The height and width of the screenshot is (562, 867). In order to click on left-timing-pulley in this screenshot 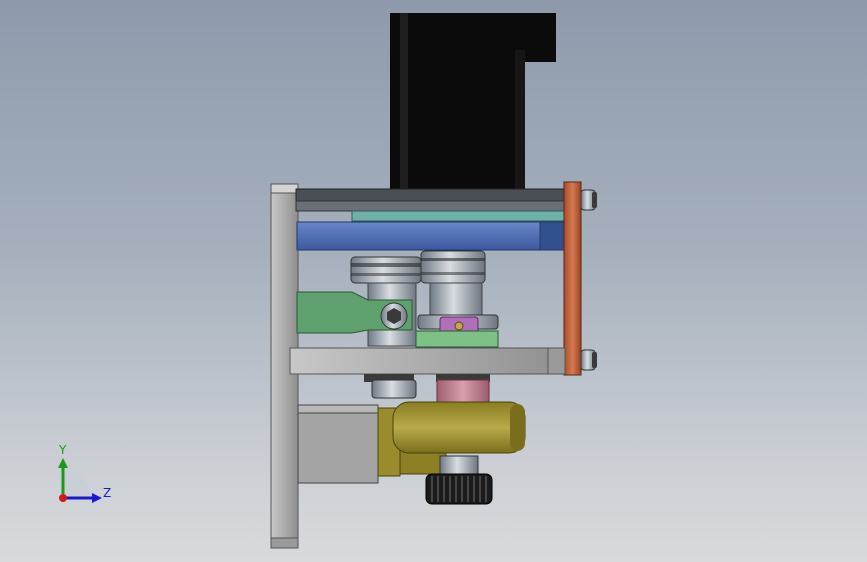, I will do `click(386, 270)`.